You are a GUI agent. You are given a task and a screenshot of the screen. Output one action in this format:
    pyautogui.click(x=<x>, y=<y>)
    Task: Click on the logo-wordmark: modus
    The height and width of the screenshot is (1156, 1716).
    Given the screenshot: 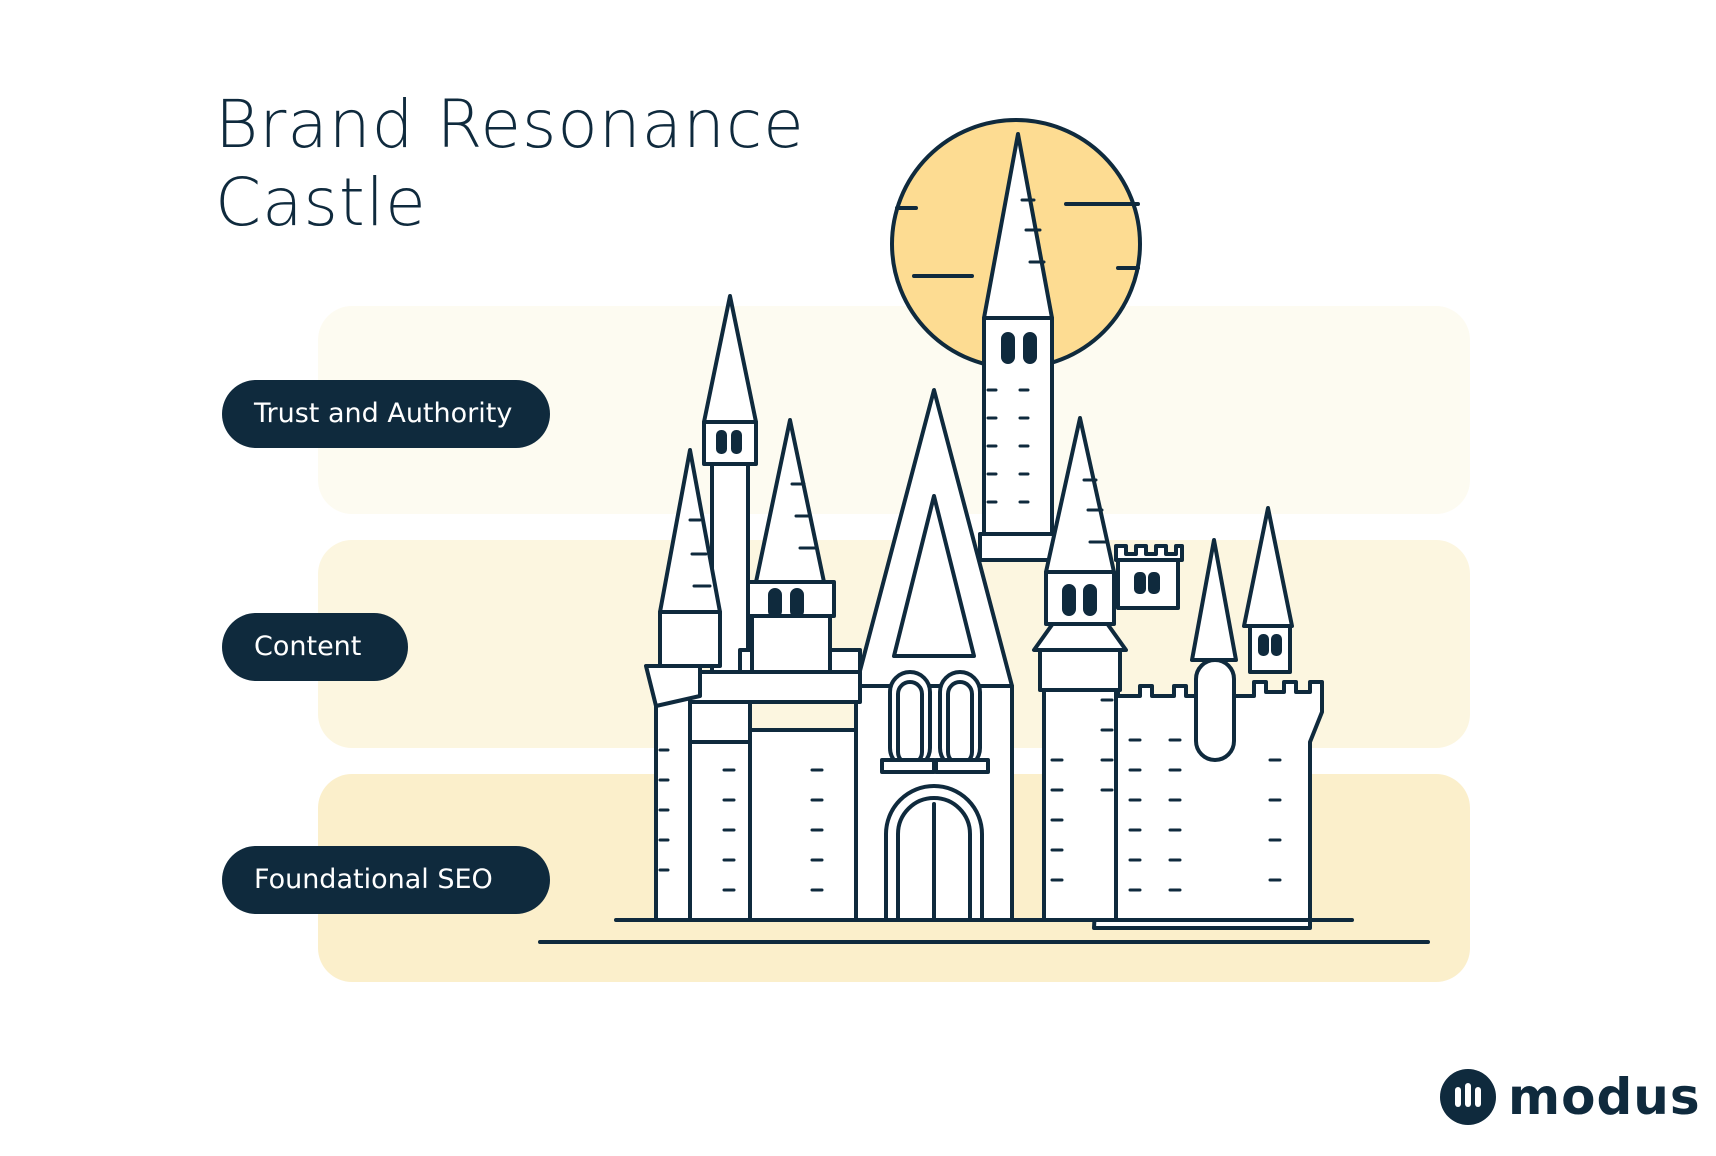 What is the action you would take?
    pyautogui.click(x=1604, y=1097)
    